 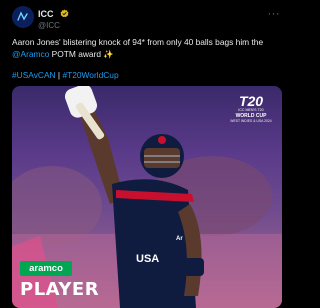 What do you see at coordinates (60, 289) in the screenshot?
I see `player-headline: PLAYER` at bounding box center [60, 289].